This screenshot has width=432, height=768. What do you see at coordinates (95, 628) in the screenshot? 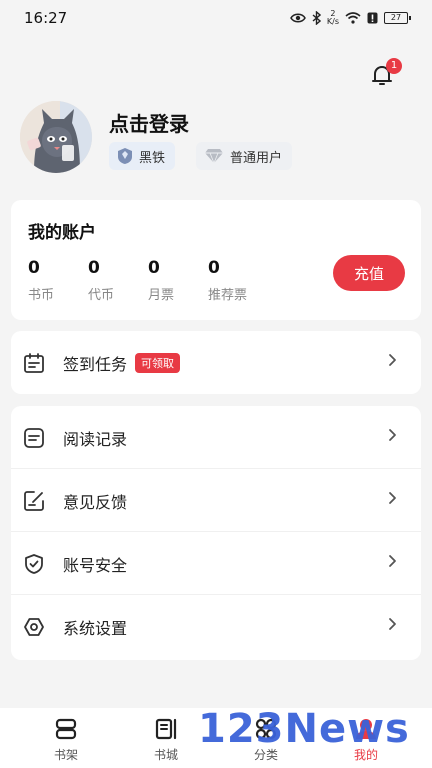
I see `menu-item-label: 系统设置` at bounding box center [95, 628].